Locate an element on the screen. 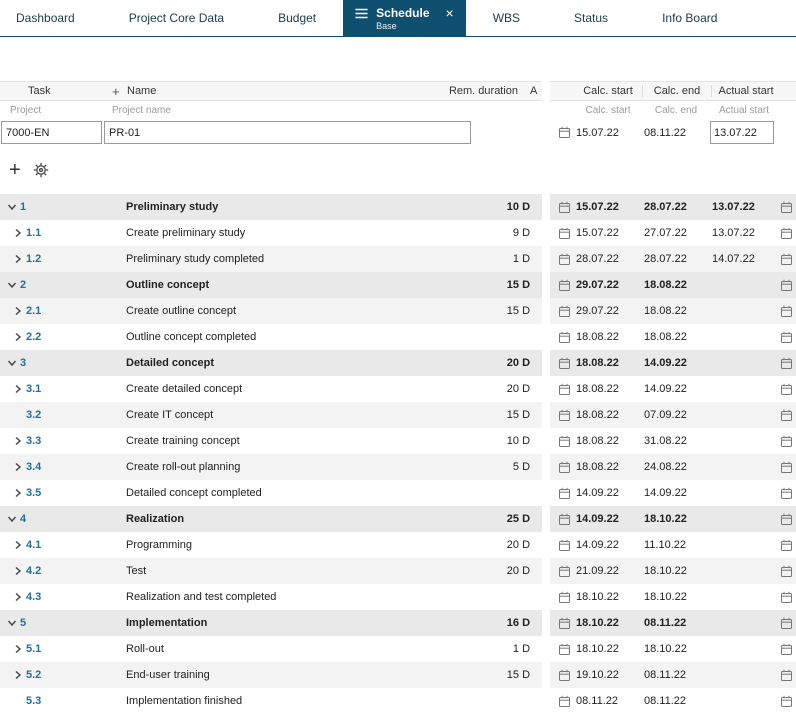 Image resolution: width=796 pixels, height=726 pixels. project-id-input is located at coordinates (51, 132).